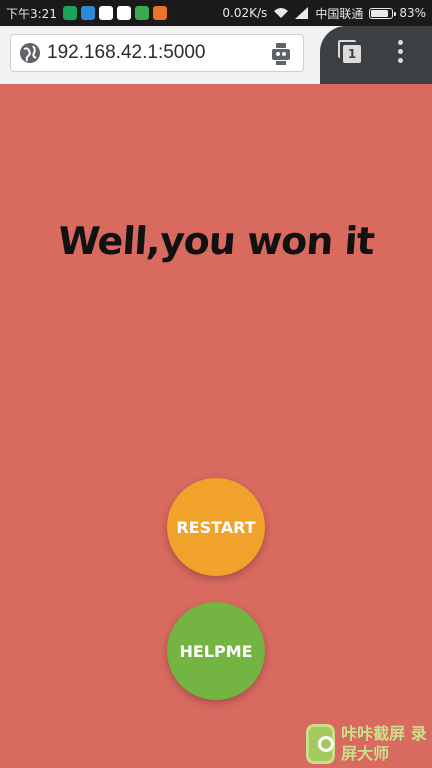 The image size is (432, 768). What do you see at coordinates (114, 13) in the screenshot?
I see `notification-icons` at bounding box center [114, 13].